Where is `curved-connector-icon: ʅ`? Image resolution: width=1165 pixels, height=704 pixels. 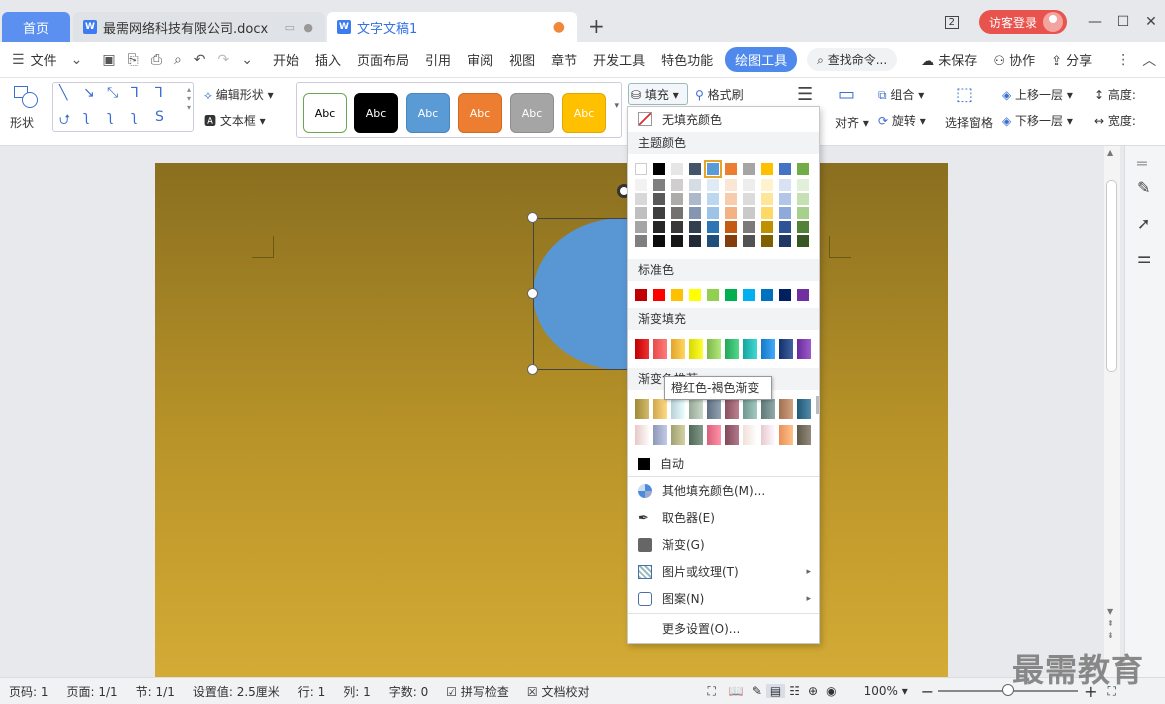
curved-connector-icon: ʅ is located at coordinates (86, 117).